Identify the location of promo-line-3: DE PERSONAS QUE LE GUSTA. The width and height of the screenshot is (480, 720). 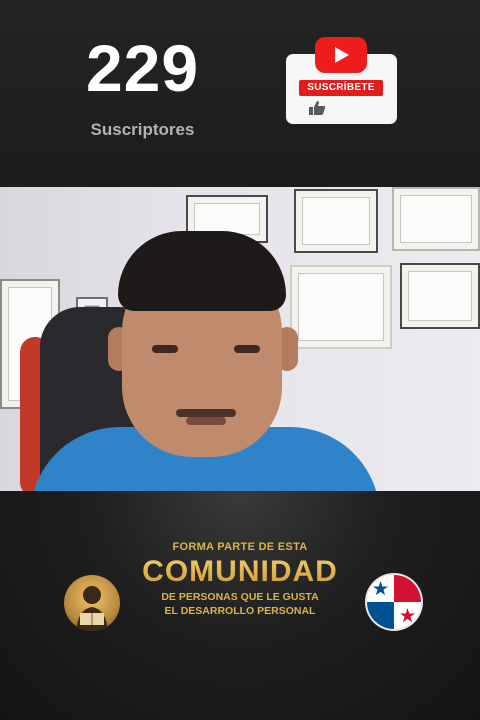
(240, 597).